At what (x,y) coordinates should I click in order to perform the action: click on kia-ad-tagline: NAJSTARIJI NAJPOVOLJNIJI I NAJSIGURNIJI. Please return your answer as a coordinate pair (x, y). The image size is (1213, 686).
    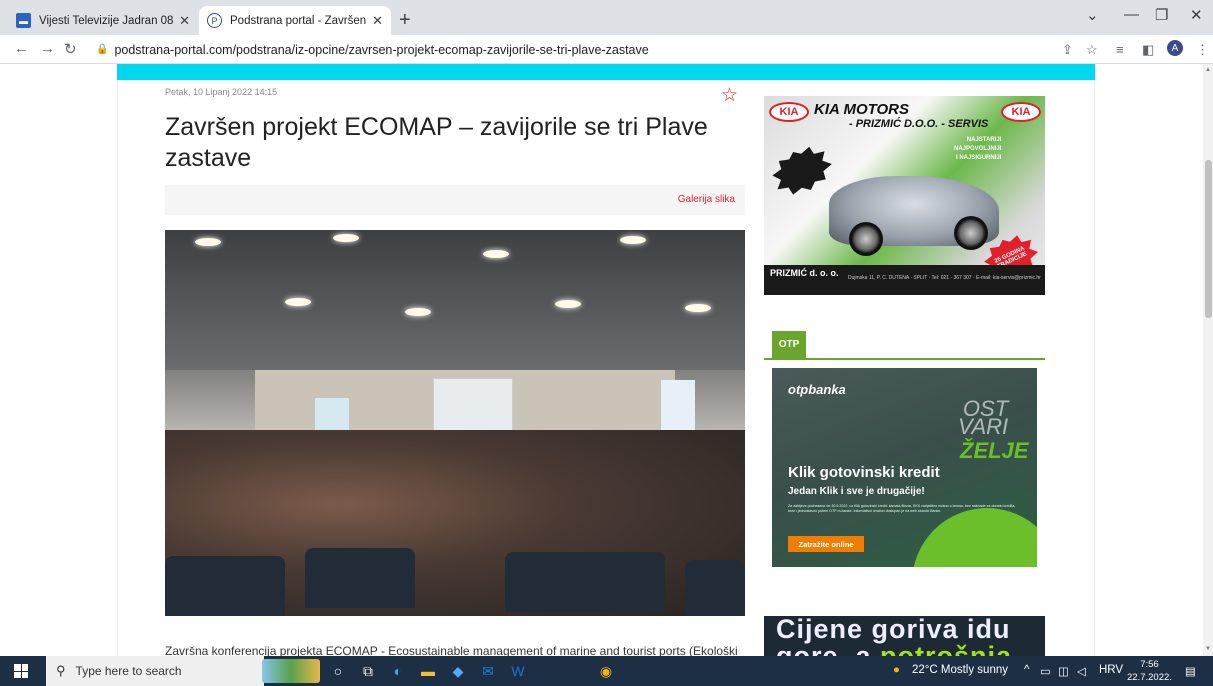
    Looking at the image, I should click on (977, 149).